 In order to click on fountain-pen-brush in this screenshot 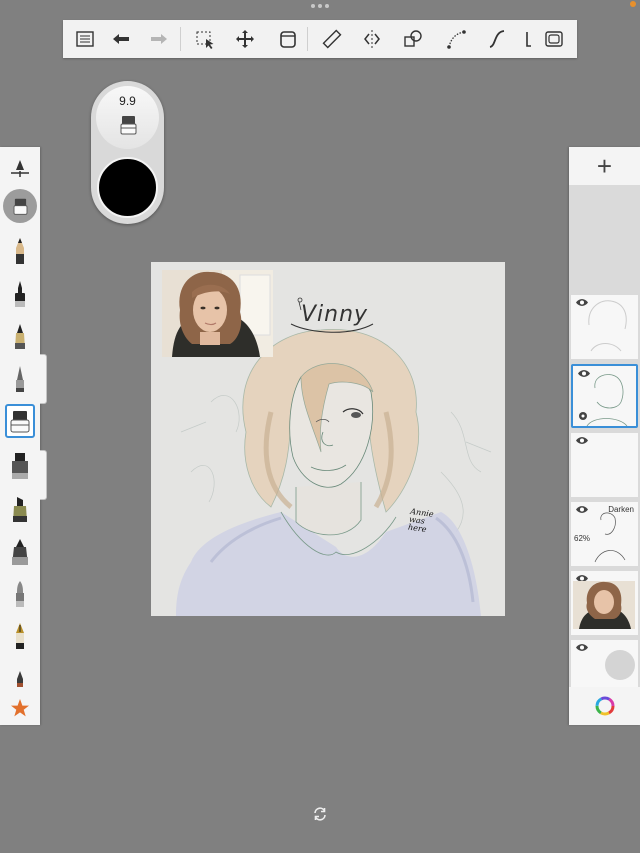, I will do `click(20, 636)`.